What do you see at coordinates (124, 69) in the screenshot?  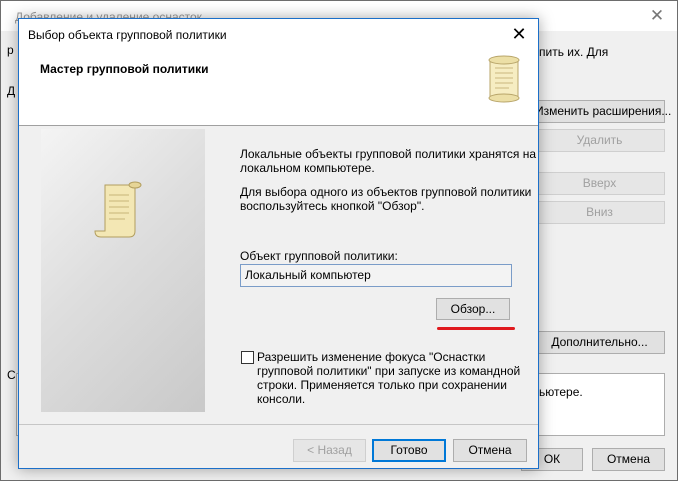 I see `wizard-heading: Мастер групповой политики` at bounding box center [124, 69].